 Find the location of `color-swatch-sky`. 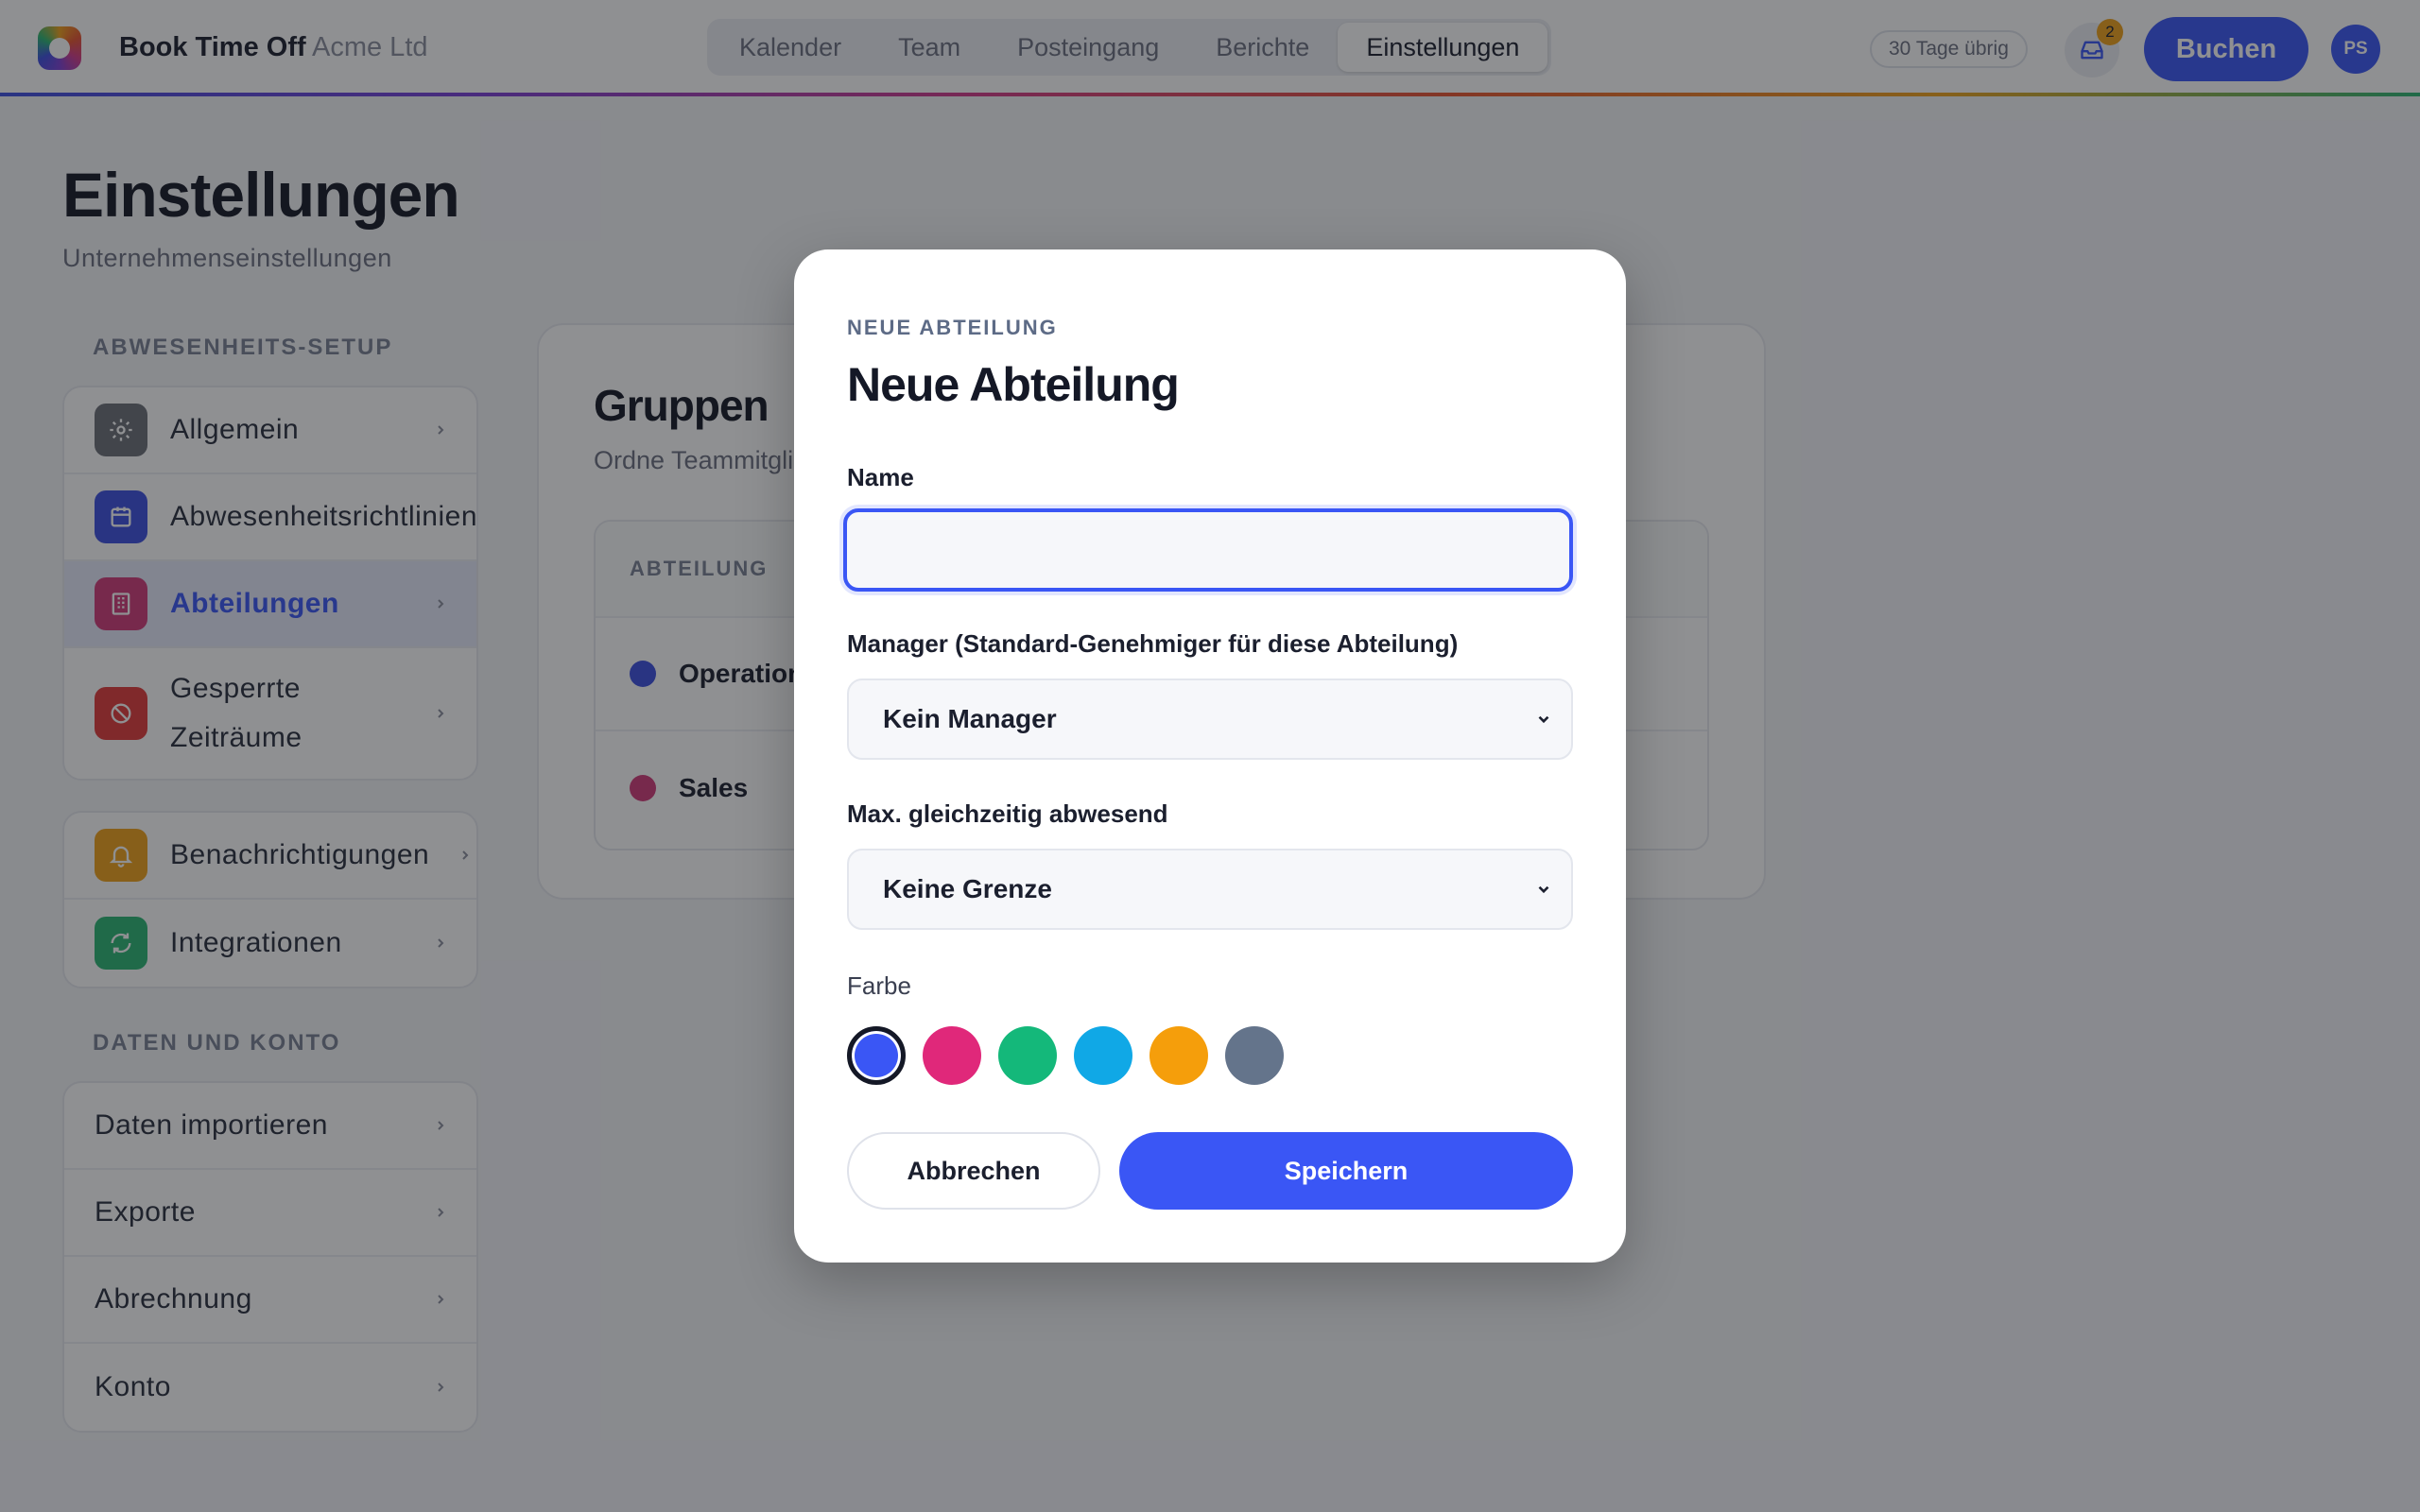

color-swatch-sky is located at coordinates (1103, 1055).